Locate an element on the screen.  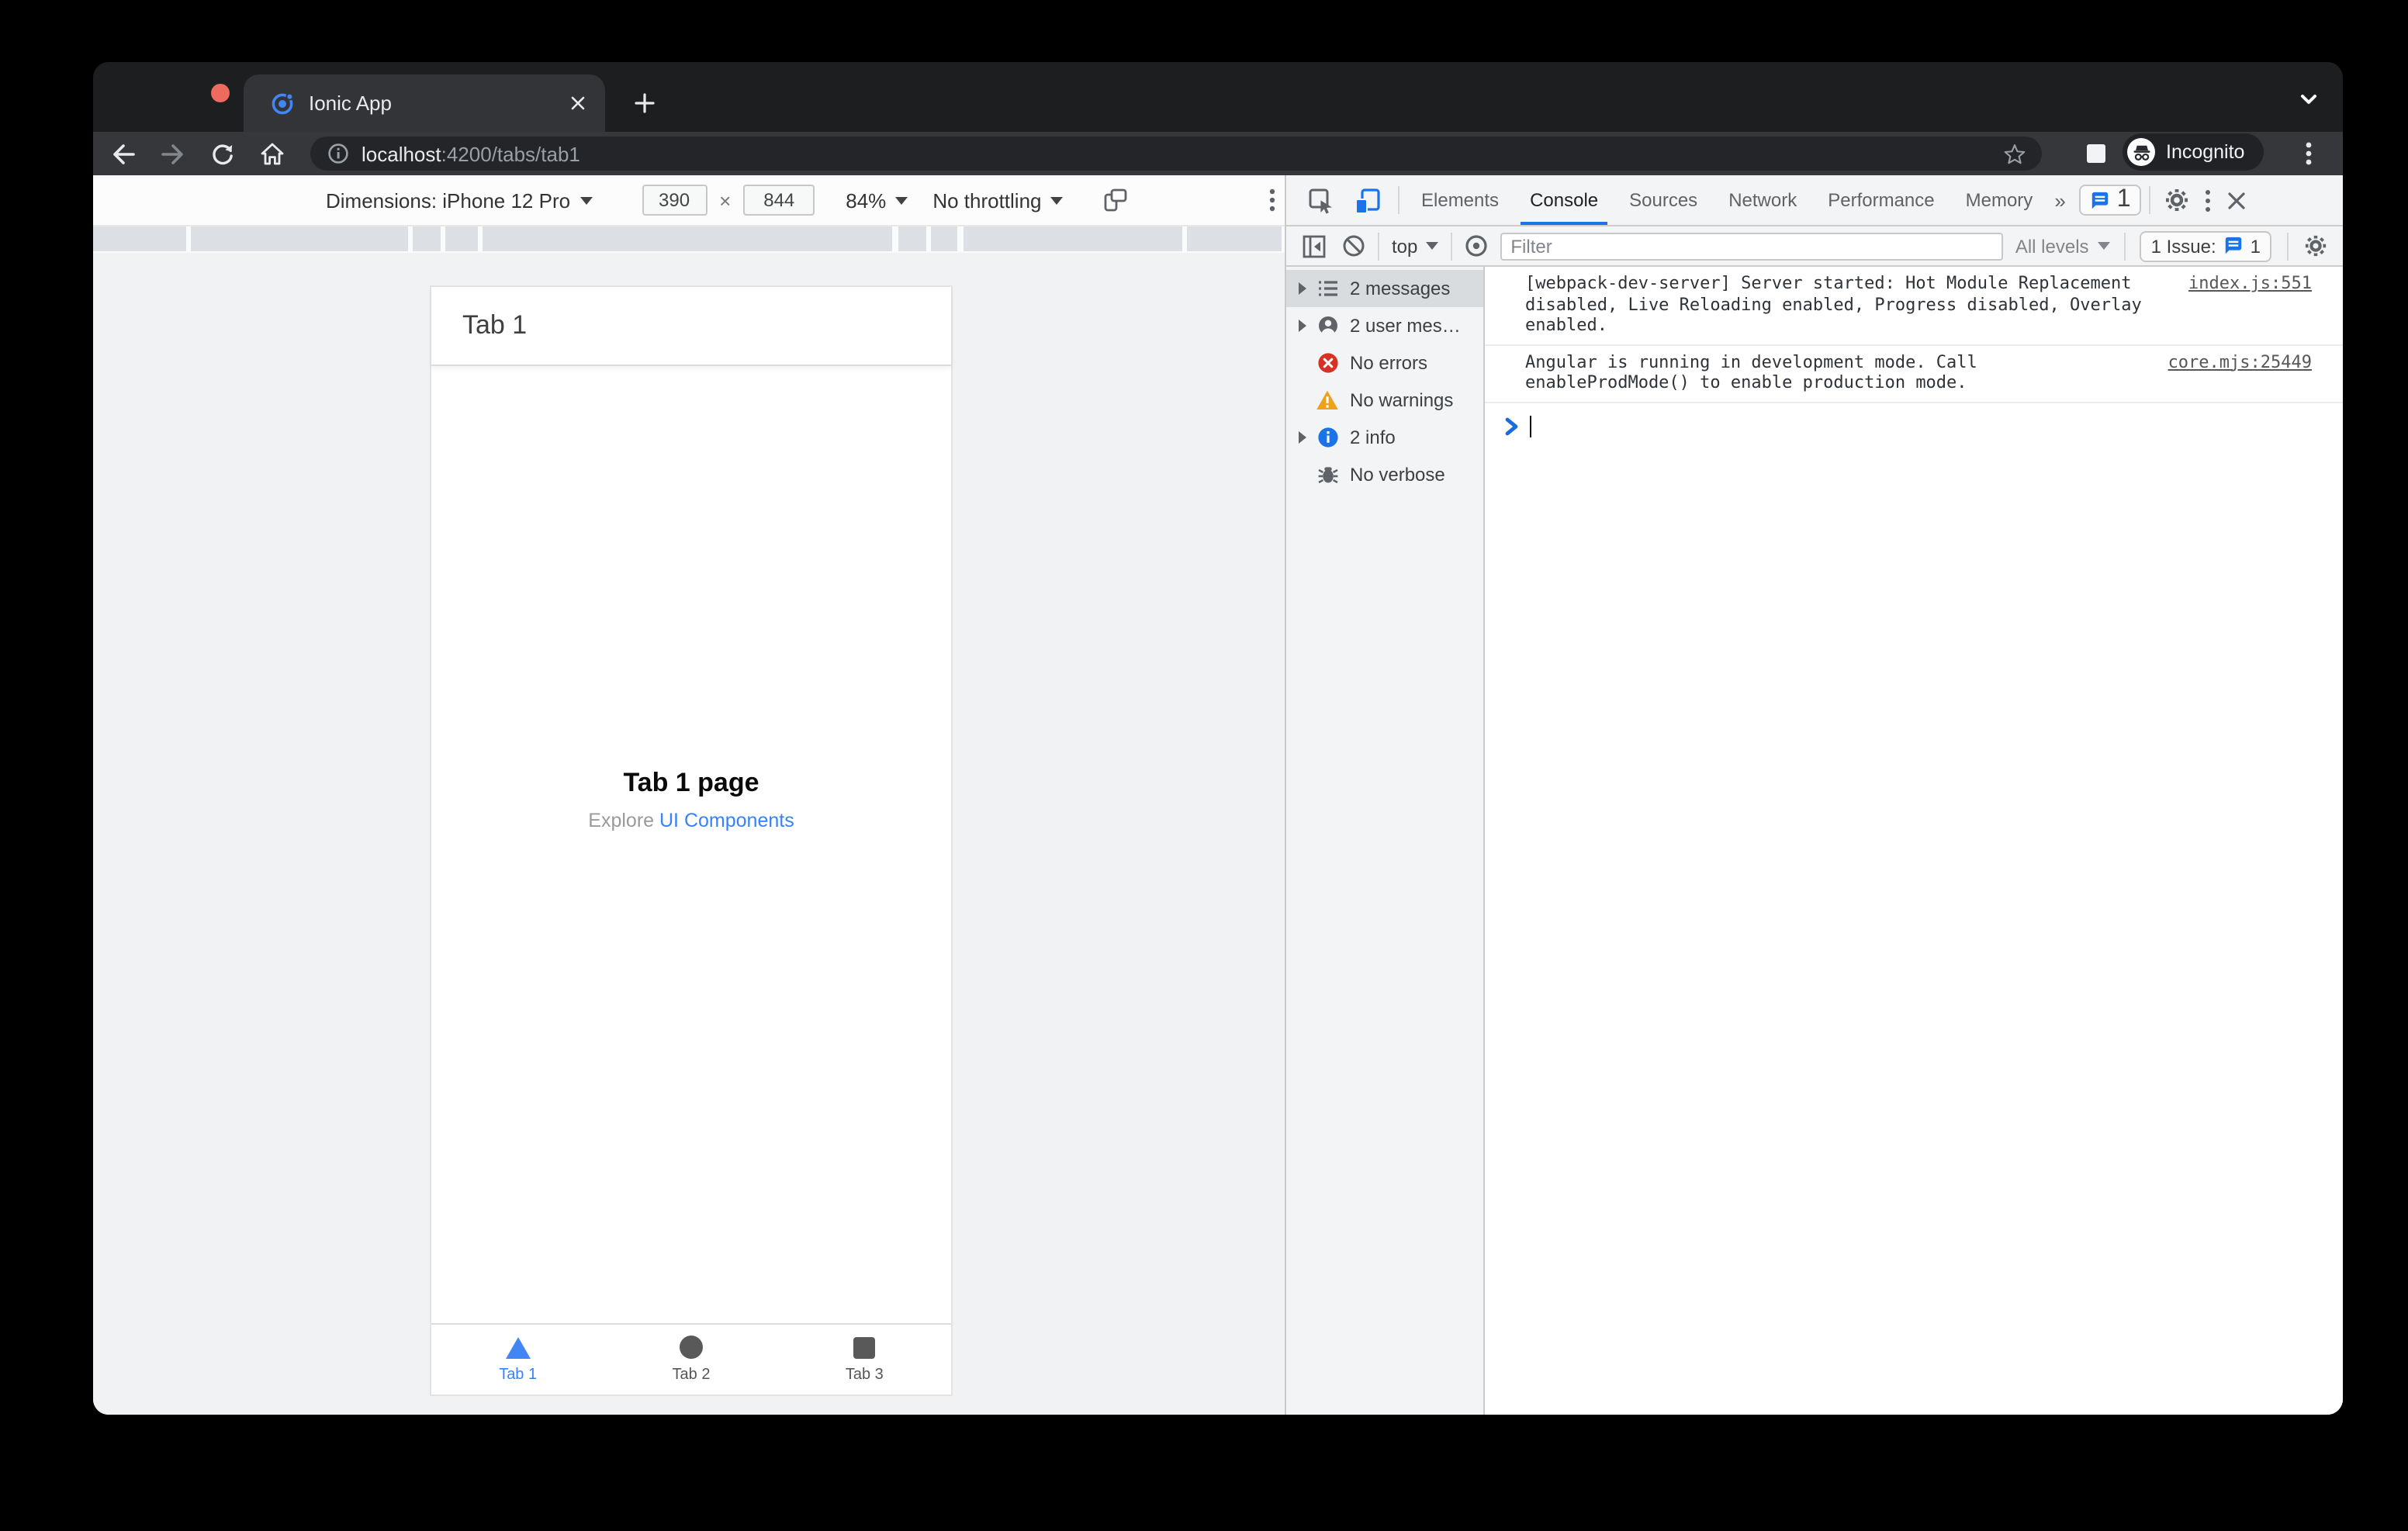
issues-button: 1 Issue: 1 is located at coordinates (2206, 245).